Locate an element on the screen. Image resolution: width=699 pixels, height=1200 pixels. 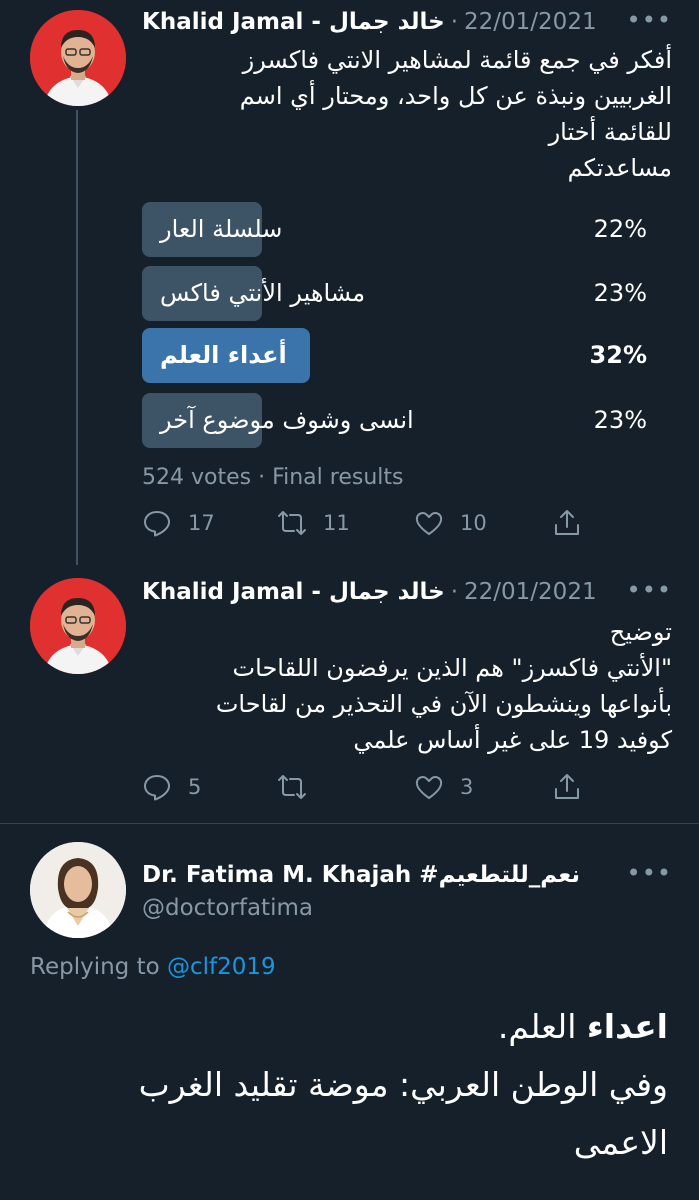
poll-option-label: انسى وشوف موضوع آخر is located at coordinates (287, 420).